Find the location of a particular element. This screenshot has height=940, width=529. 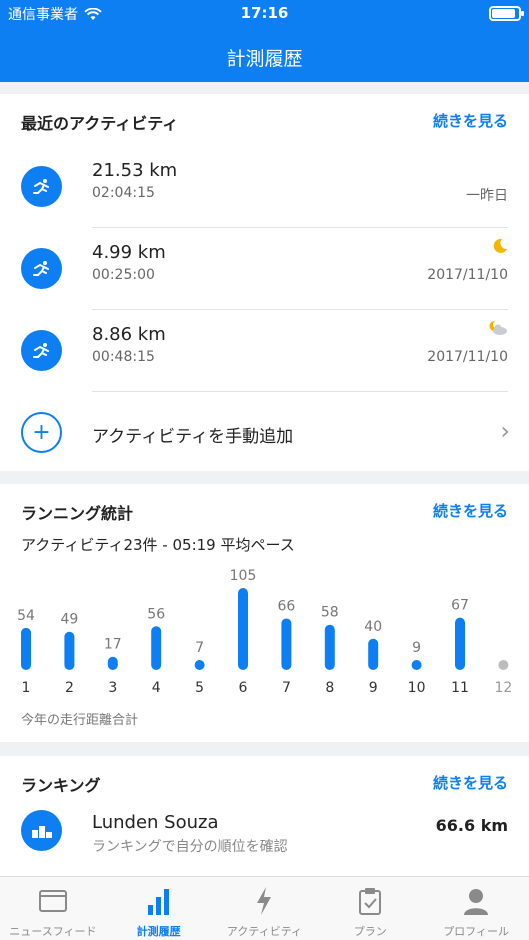

tab-plan: プラン is located at coordinates (370, 908).